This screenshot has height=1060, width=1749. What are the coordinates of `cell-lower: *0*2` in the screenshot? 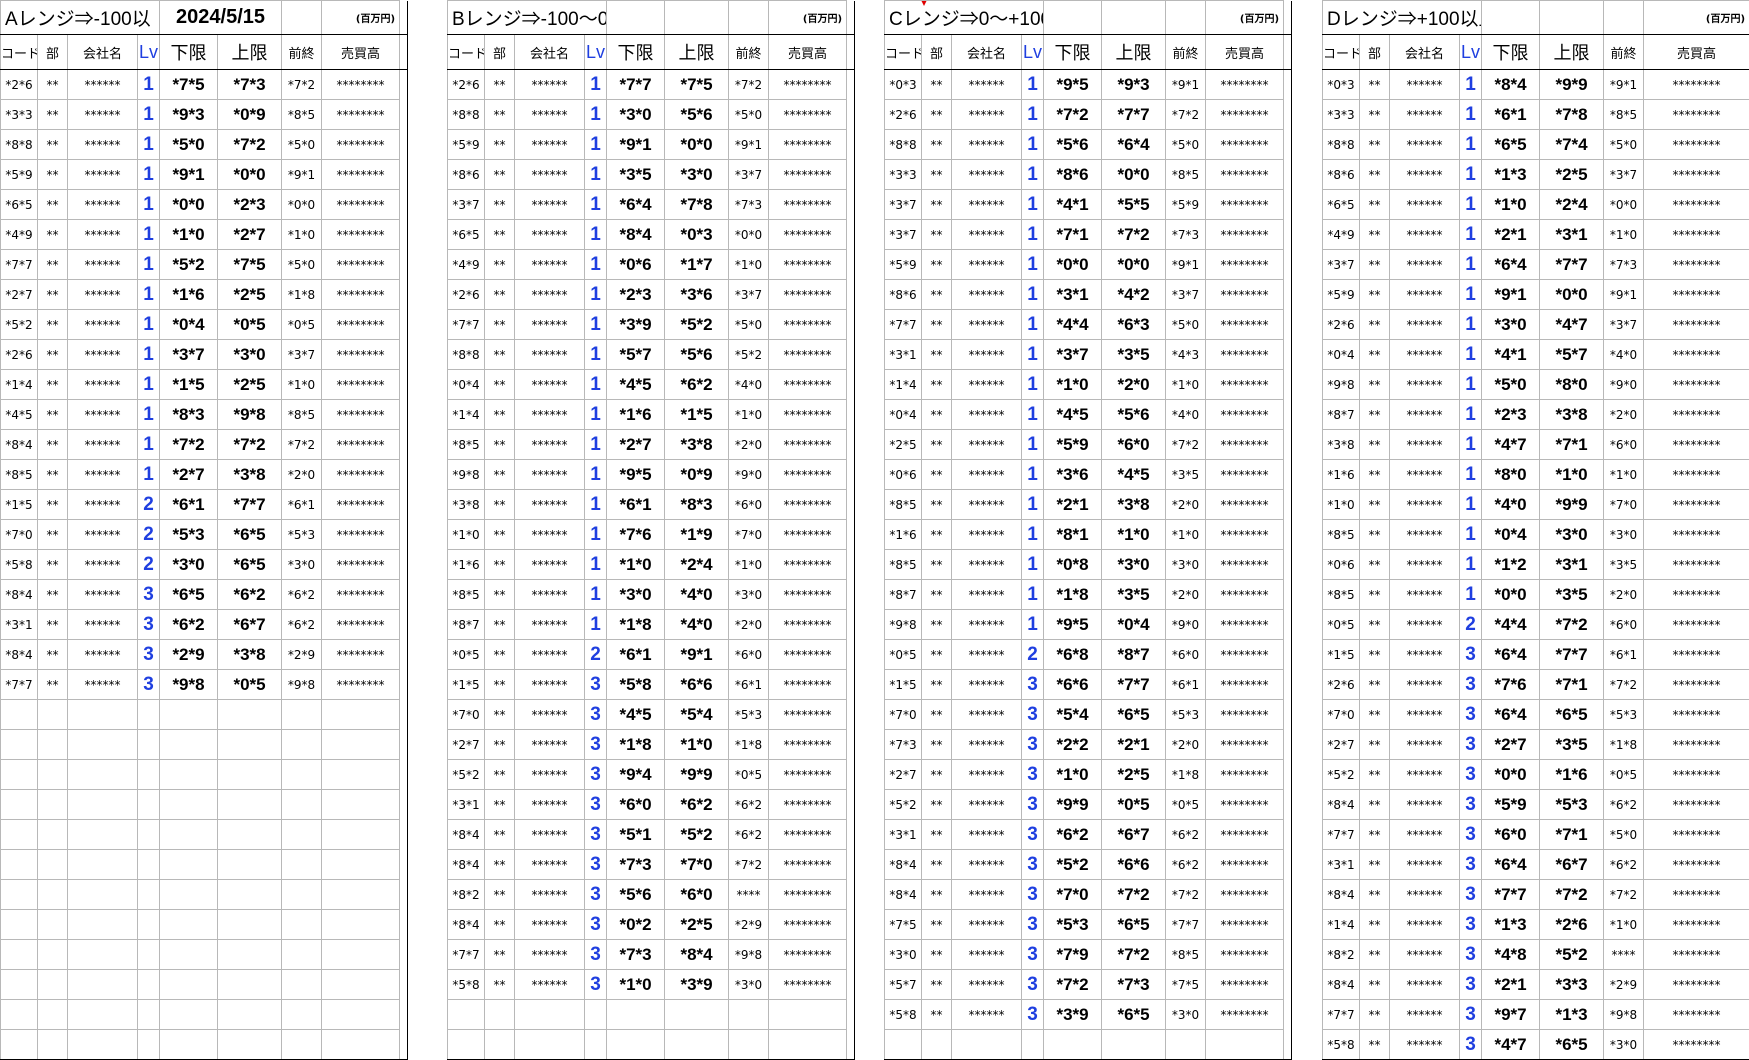 It's located at (636, 925).